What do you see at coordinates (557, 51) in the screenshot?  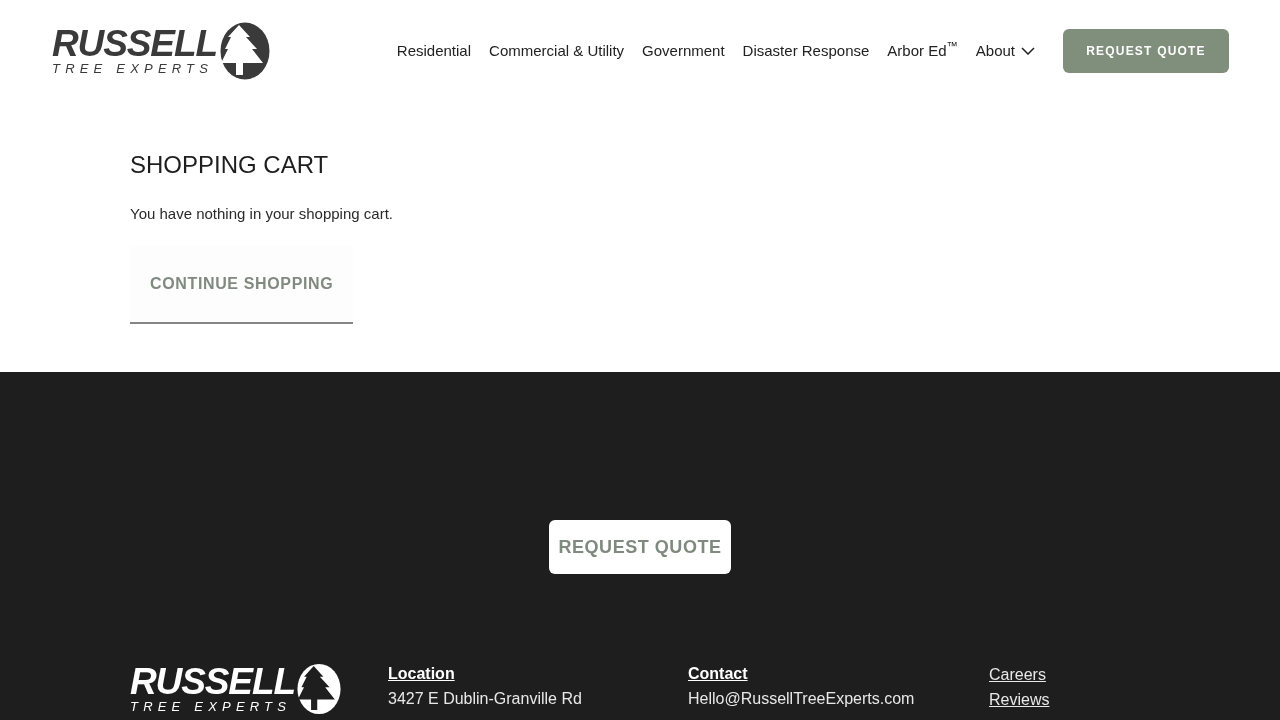 I see `nav-link: Commercial & Utility` at bounding box center [557, 51].